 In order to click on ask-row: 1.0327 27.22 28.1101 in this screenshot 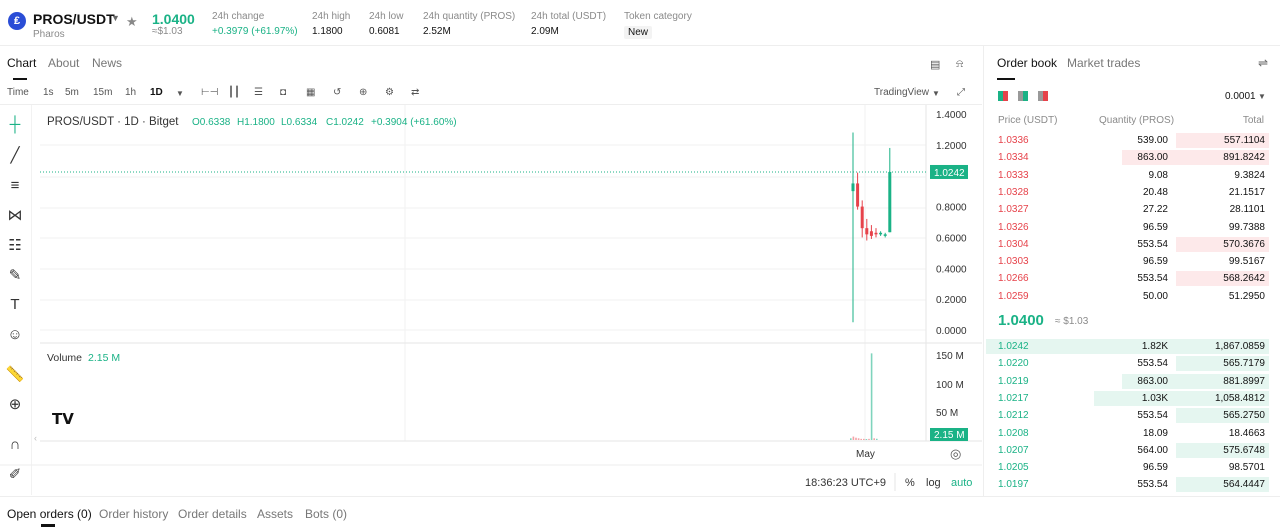, I will do `click(1132, 209)`.